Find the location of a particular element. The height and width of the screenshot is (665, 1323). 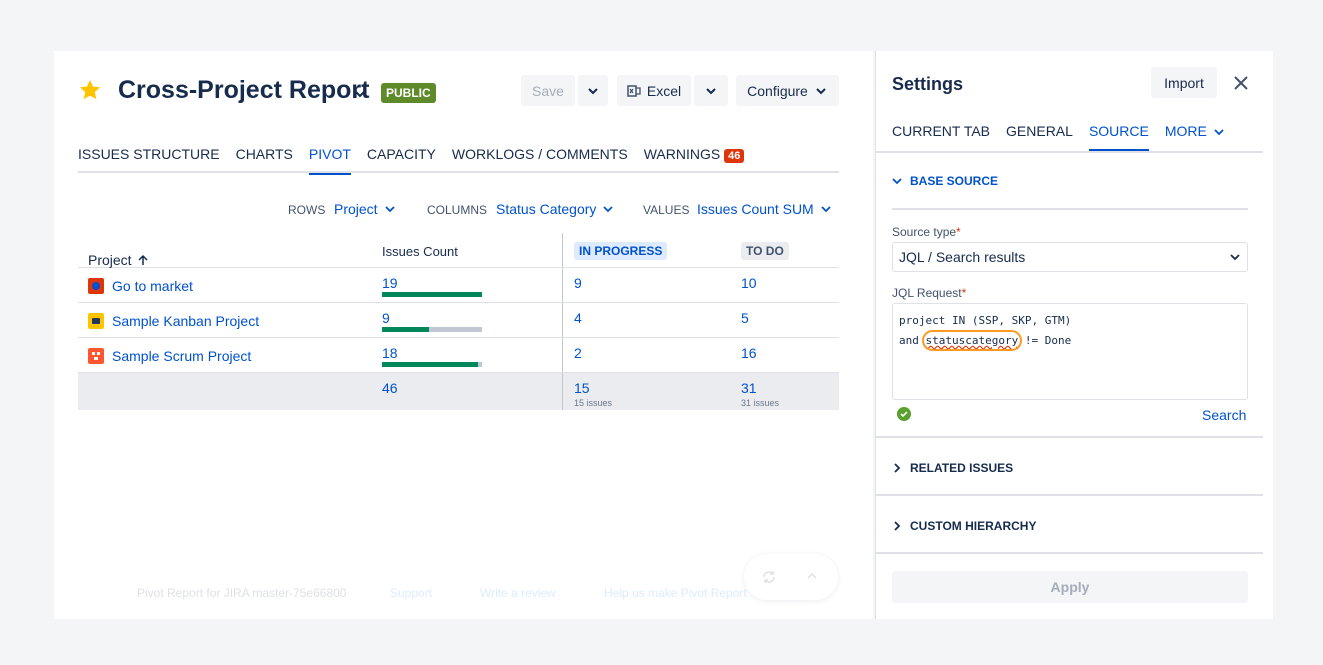

values-select: Issues Count SUM is located at coordinates (764, 209).